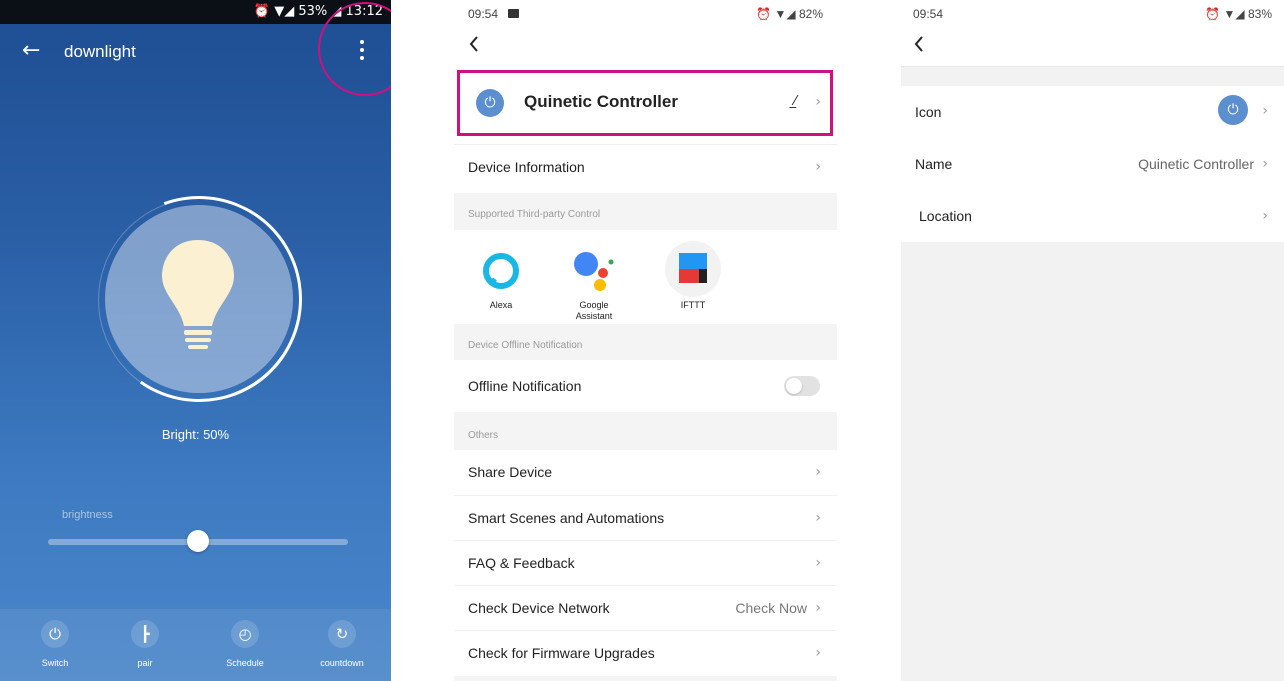  I want to click on google-assistant-icon, so click(594, 273).